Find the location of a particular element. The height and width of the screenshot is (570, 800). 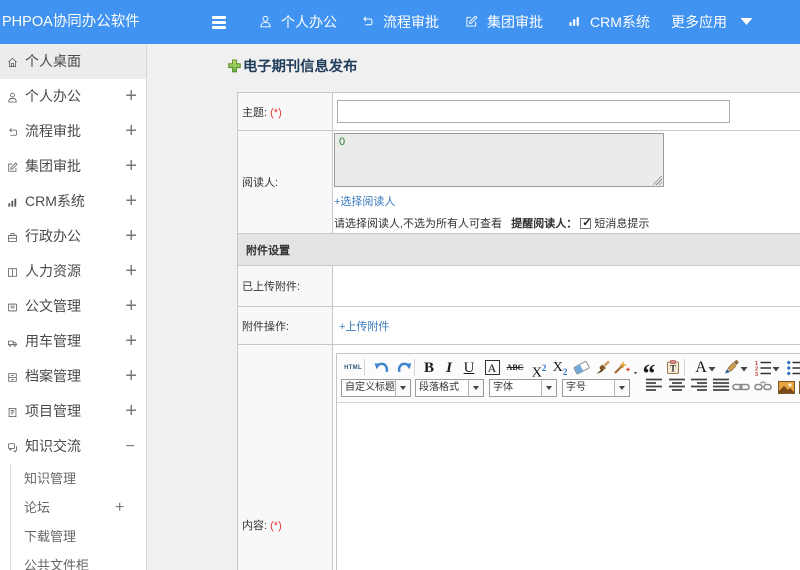

svg-text: T is located at coordinates (673, 369).